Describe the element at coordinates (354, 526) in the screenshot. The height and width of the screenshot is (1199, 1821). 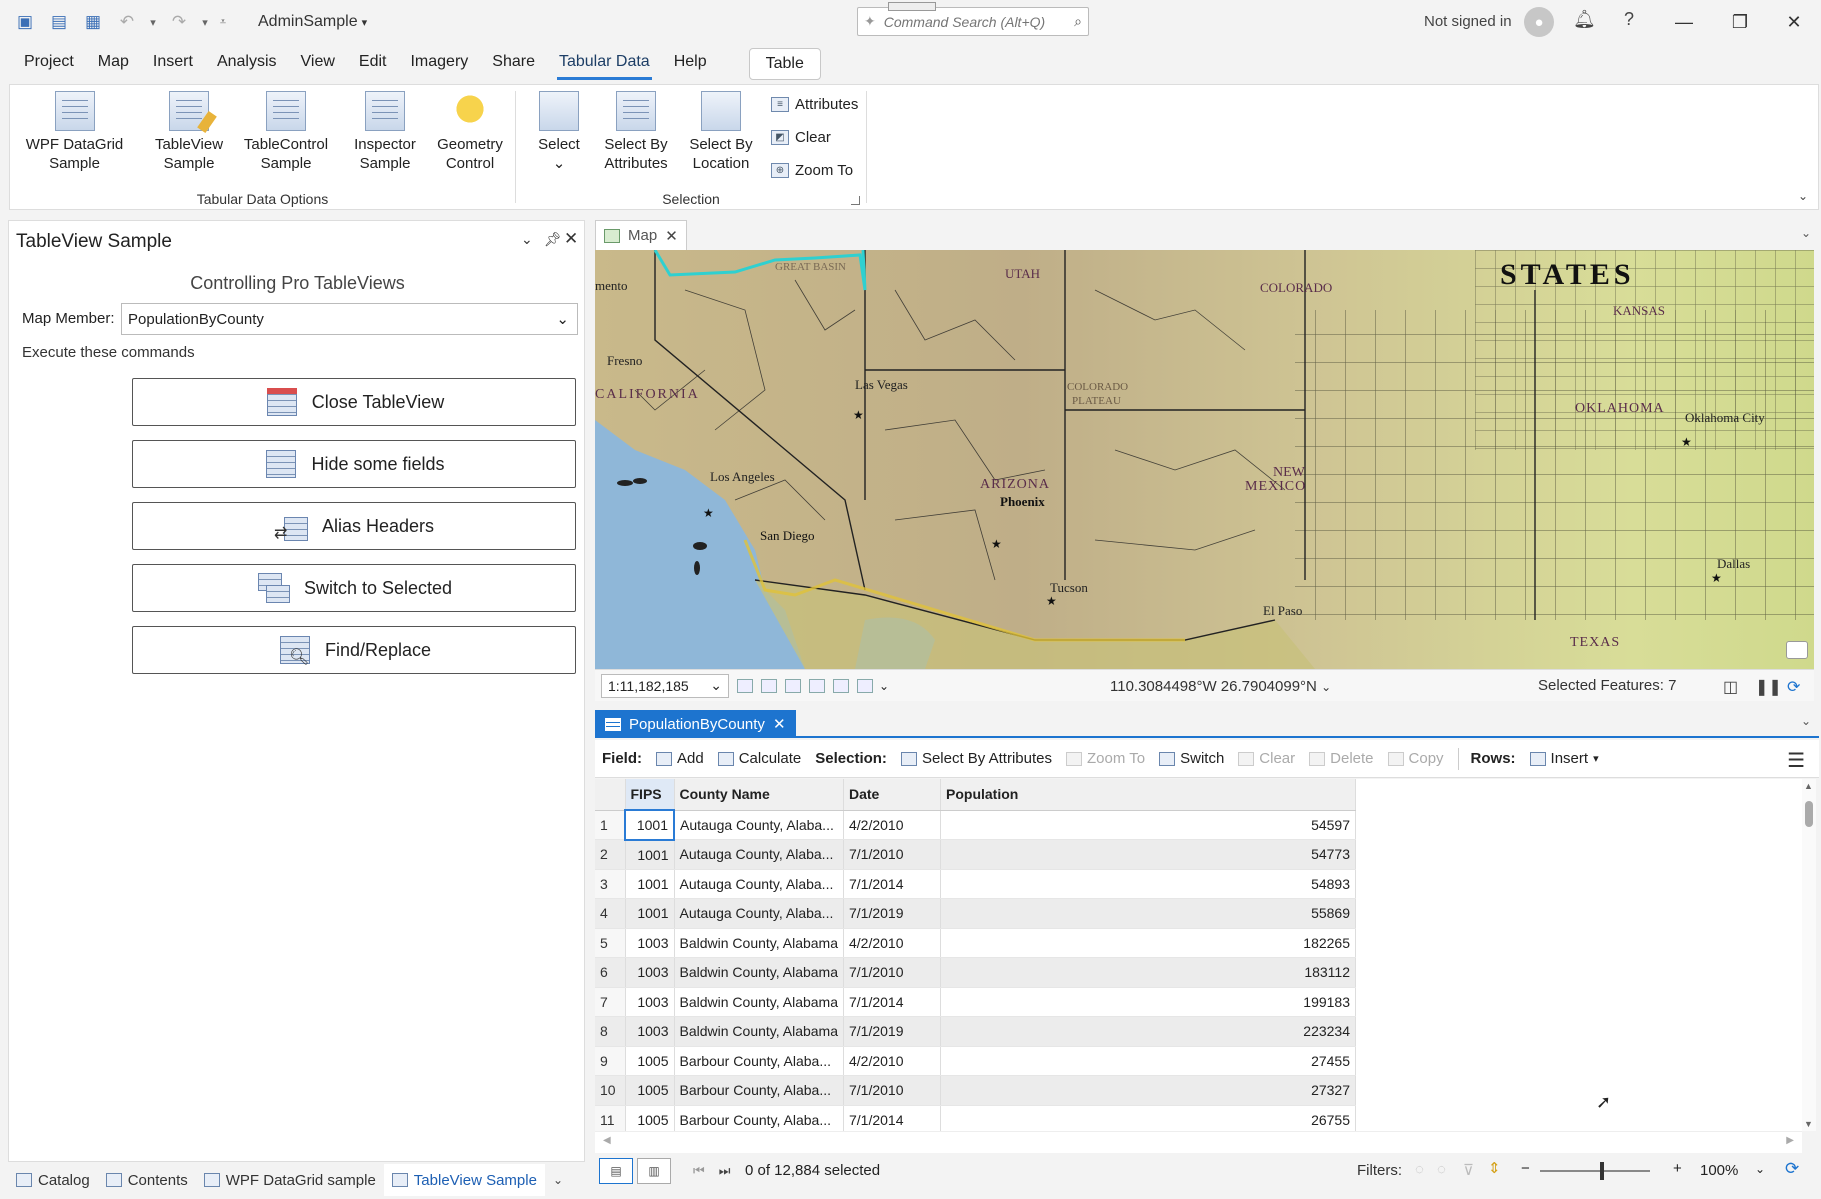
I see `alias-headers-button: ⇄ Alias Headers` at that location.